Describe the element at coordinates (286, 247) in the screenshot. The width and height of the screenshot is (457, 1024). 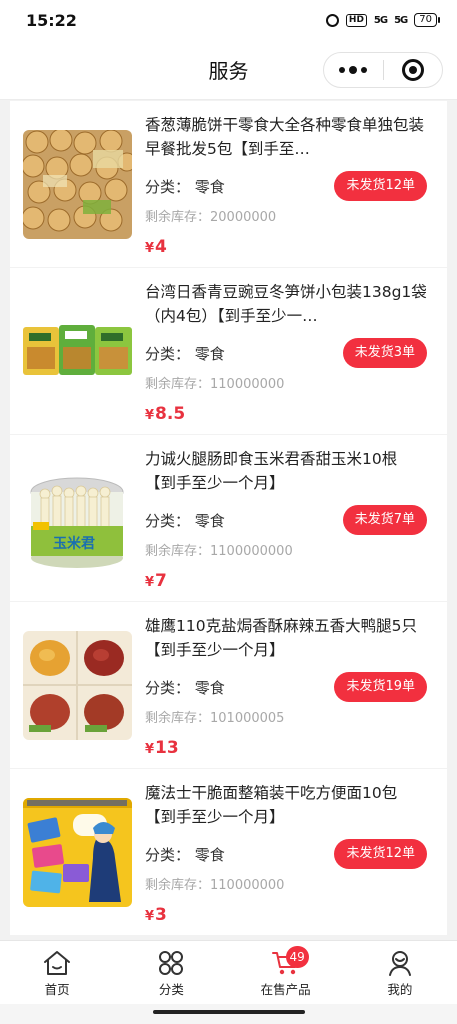
I see `product-price: ¥4` at that location.